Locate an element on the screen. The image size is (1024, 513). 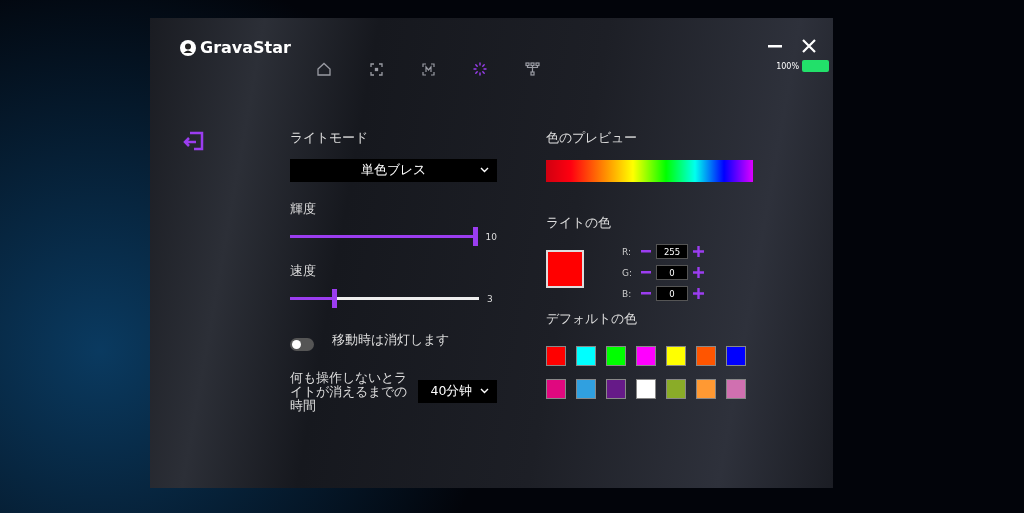
section-label: デフォルトの色 is located at coordinates (592, 319).